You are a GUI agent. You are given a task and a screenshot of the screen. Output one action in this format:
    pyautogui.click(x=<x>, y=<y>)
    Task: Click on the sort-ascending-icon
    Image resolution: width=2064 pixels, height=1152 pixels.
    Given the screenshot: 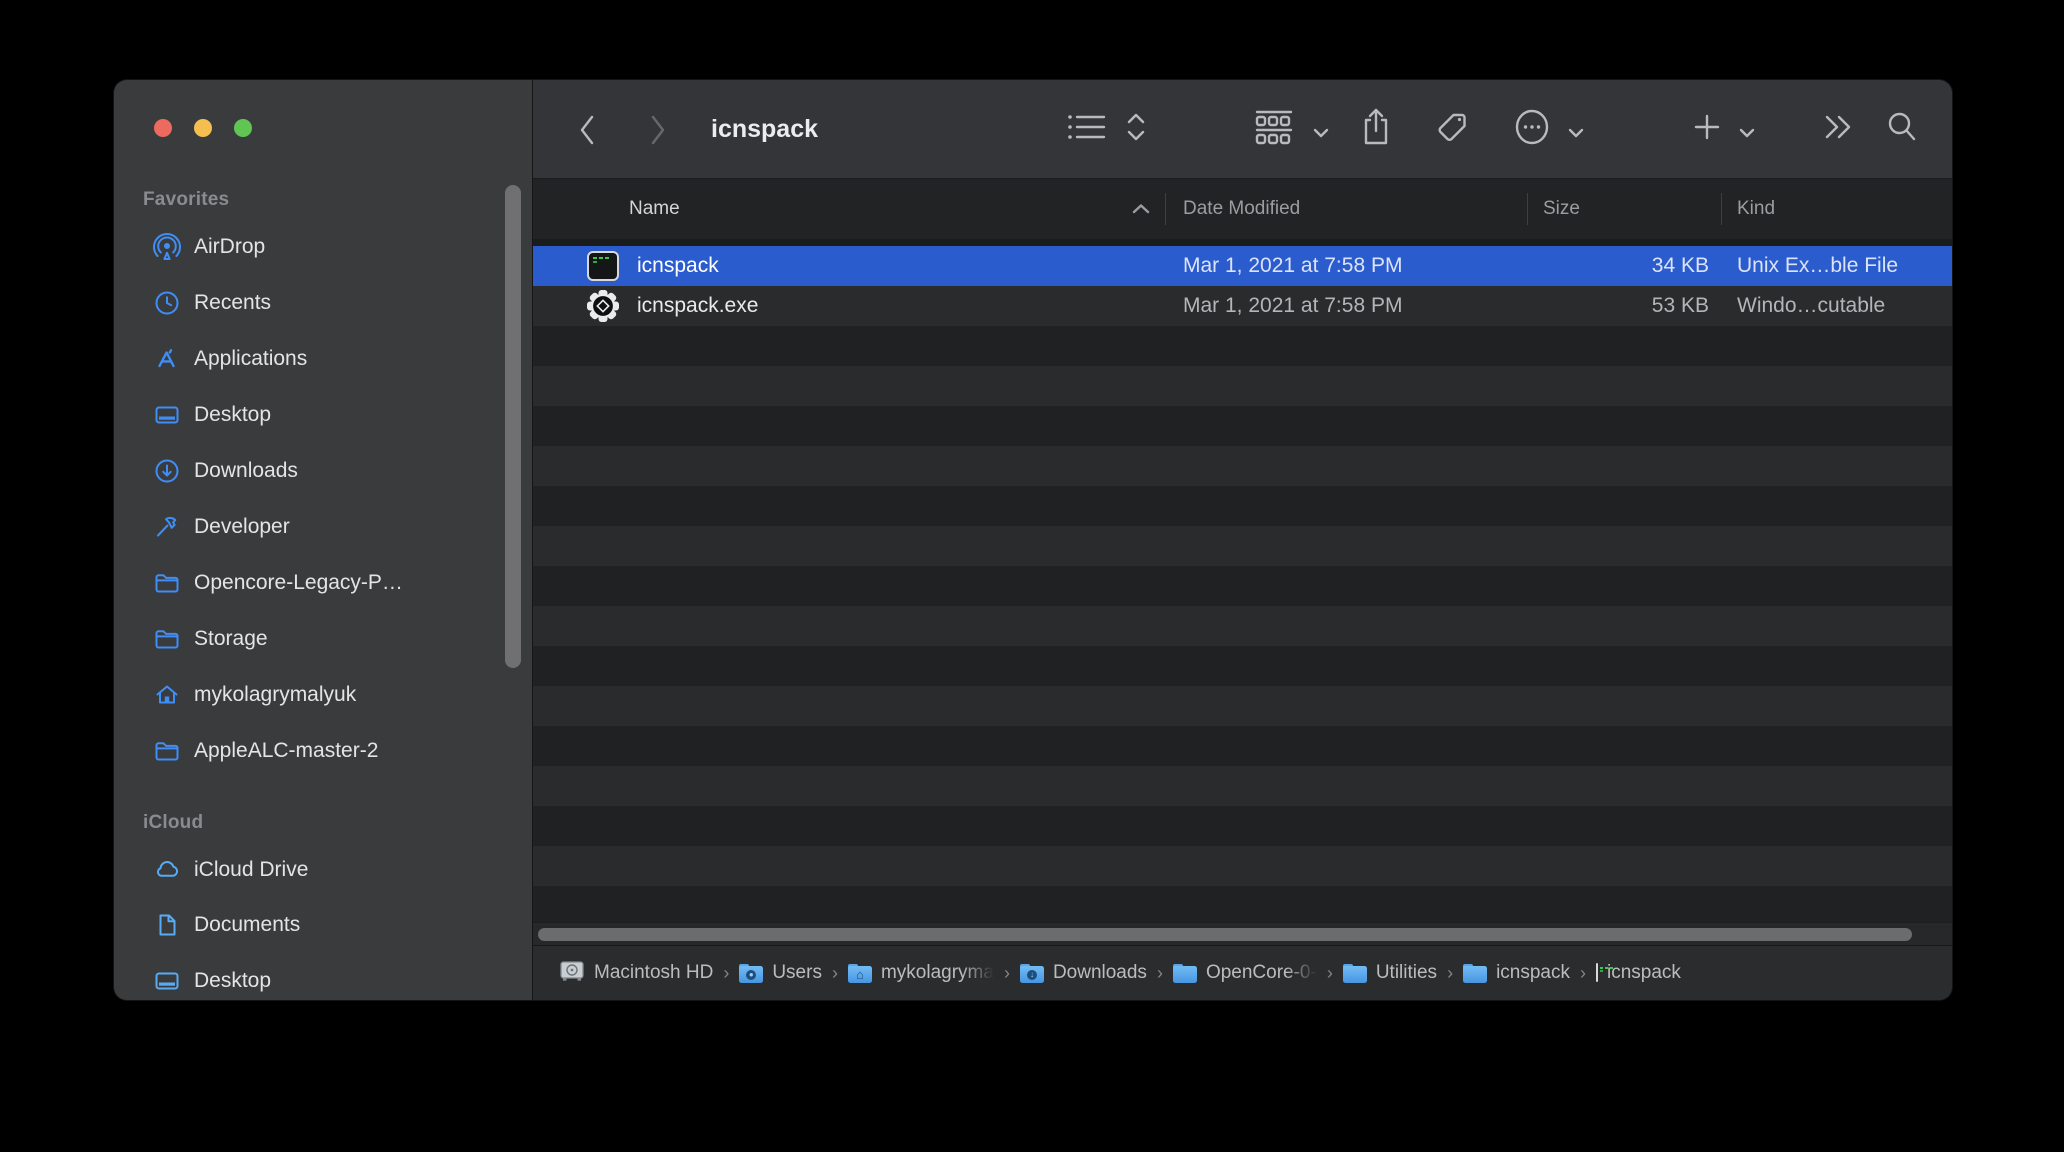 What is the action you would take?
    pyautogui.click(x=1141, y=209)
    